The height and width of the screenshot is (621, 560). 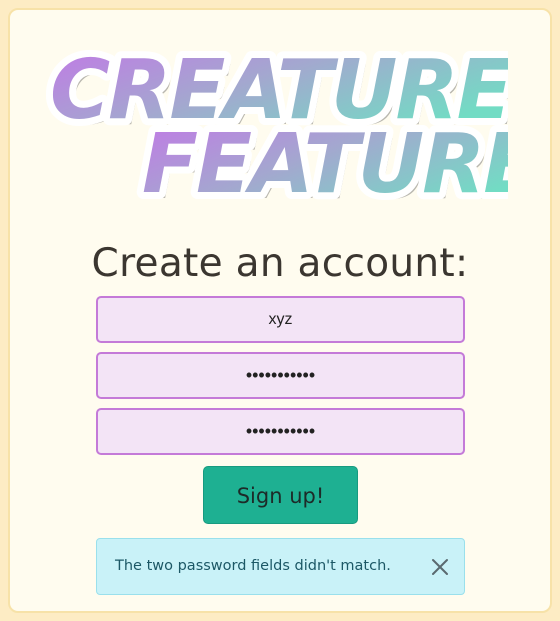 I want to click on alert-message: The two password fields didn't match., so click(x=253, y=566).